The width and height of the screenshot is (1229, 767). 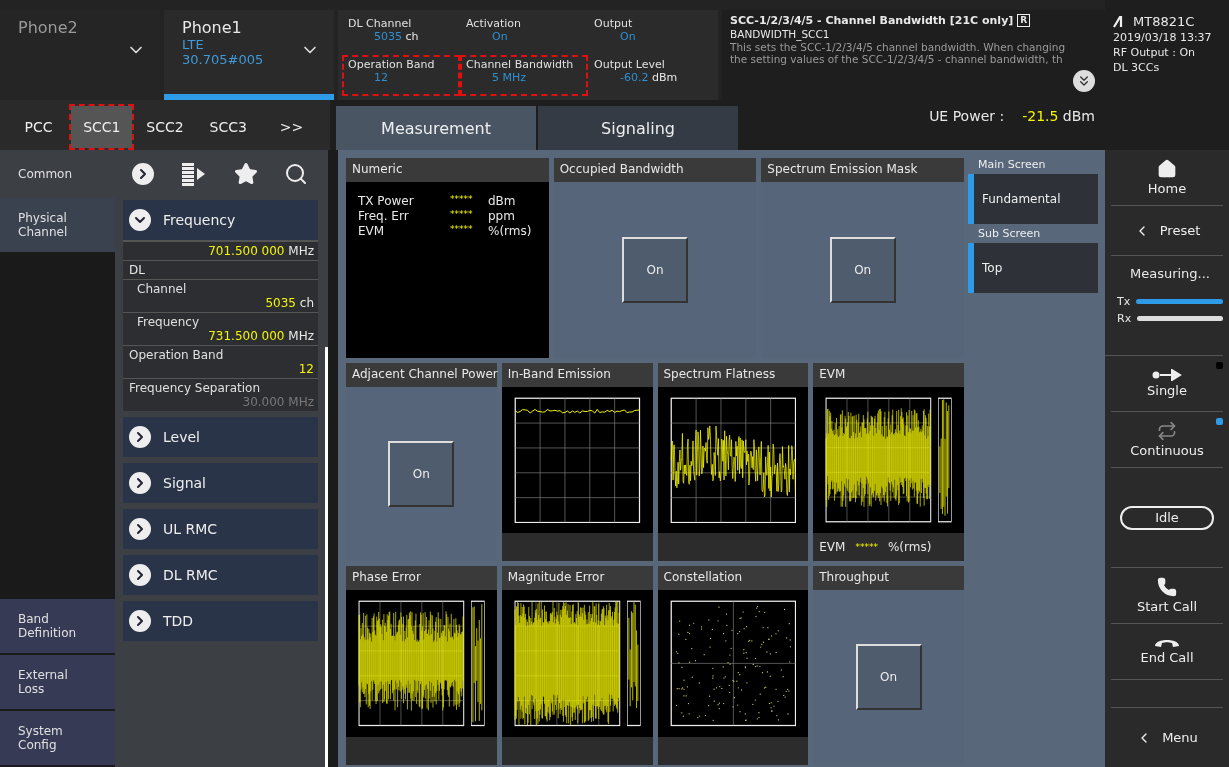 What do you see at coordinates (1024, 20) in the screenshot?
I see `remote-badge: R` at bounding box center [1024, 20].